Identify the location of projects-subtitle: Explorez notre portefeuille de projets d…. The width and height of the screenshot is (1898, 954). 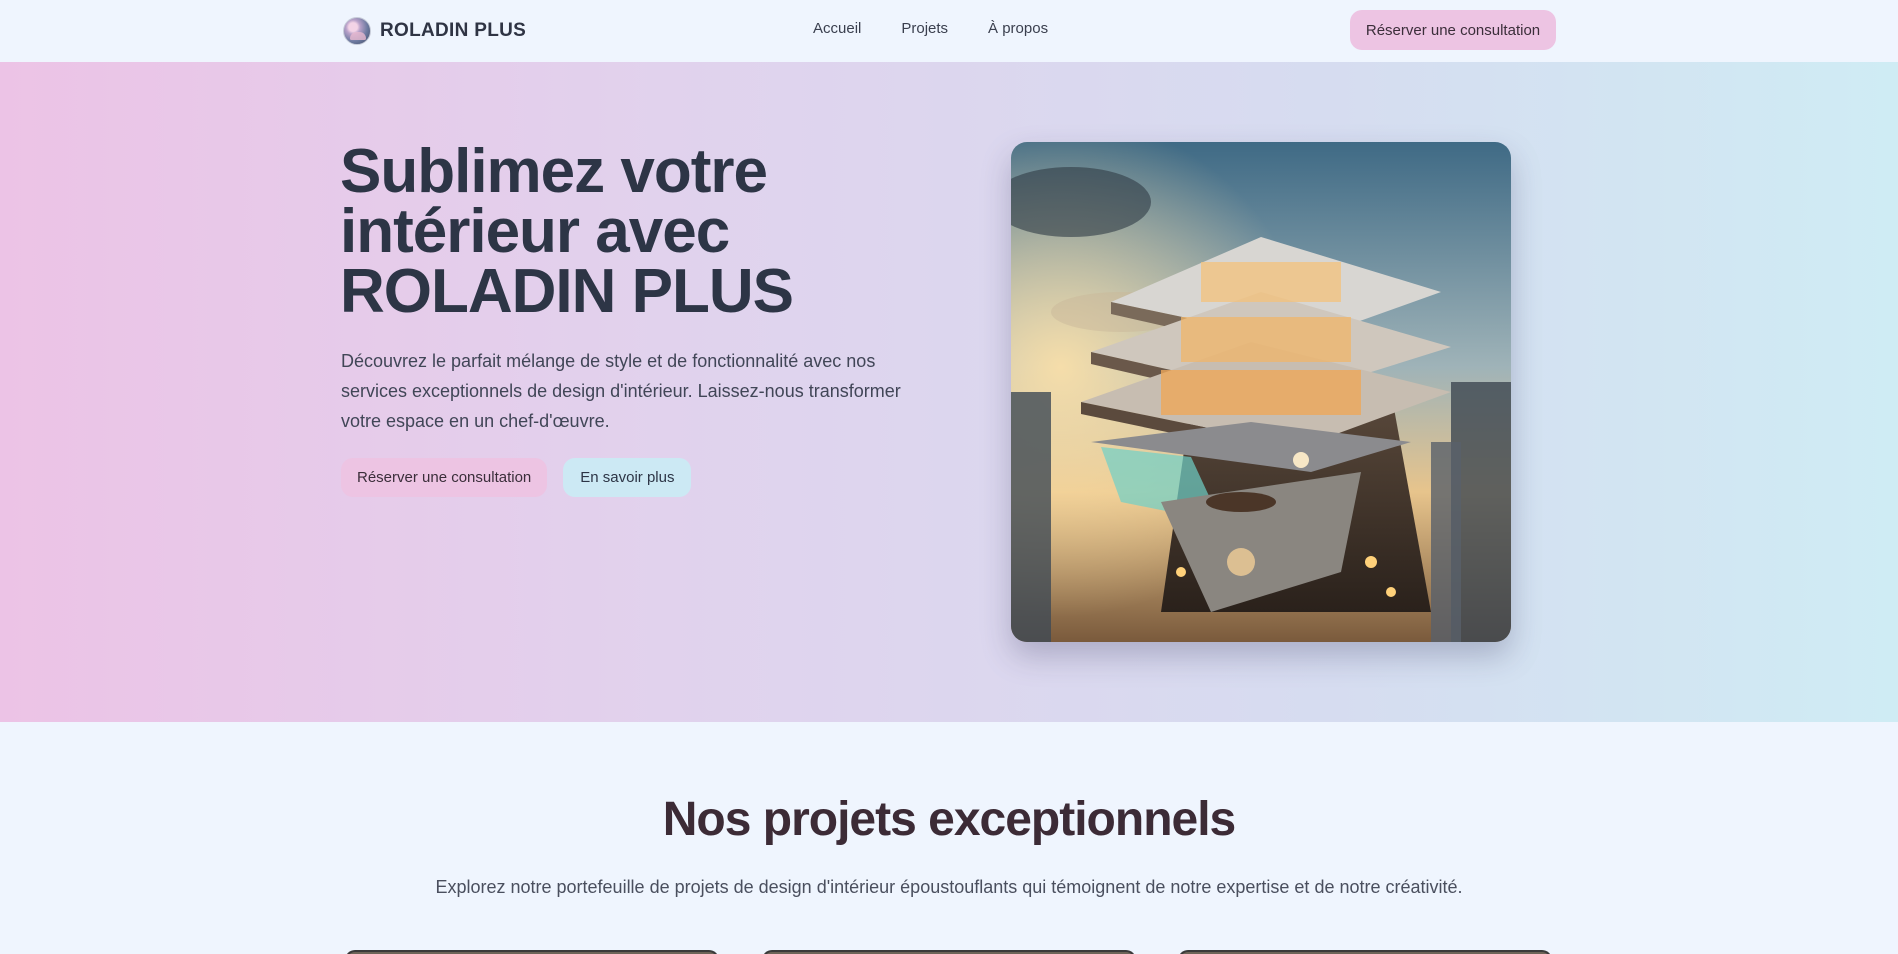
(949, 887).